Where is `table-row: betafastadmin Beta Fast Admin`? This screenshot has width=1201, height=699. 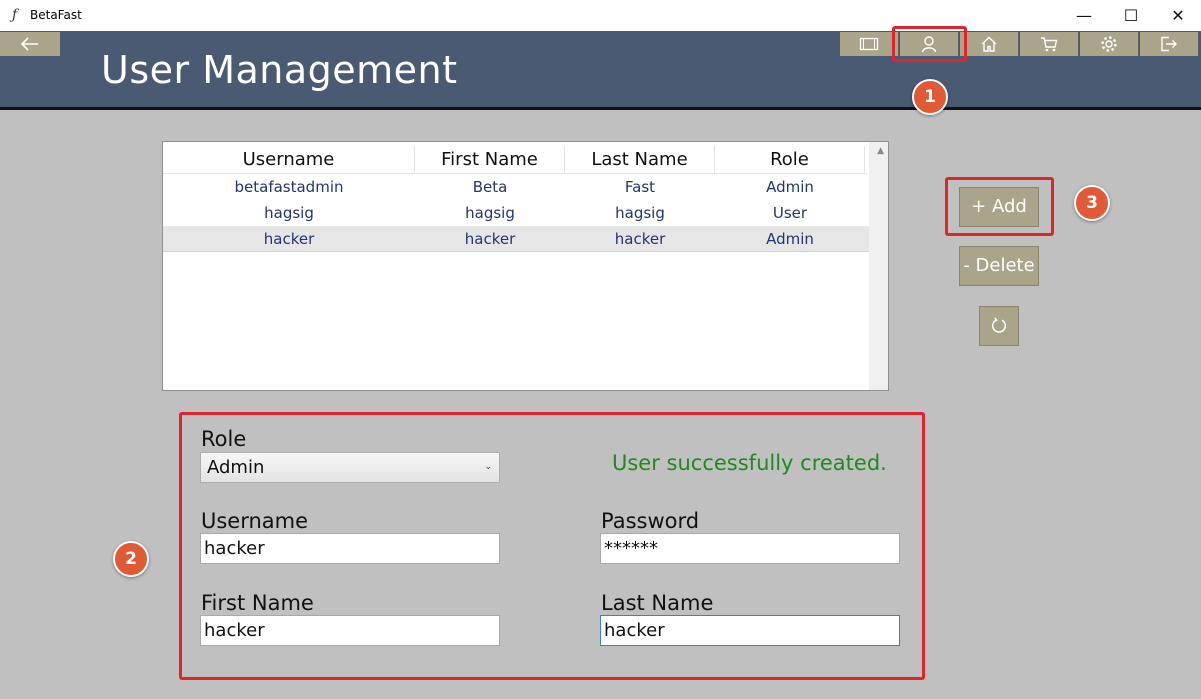 table-row: betafastadmin Beta Fast Admin is located at coordinates (516, 187).